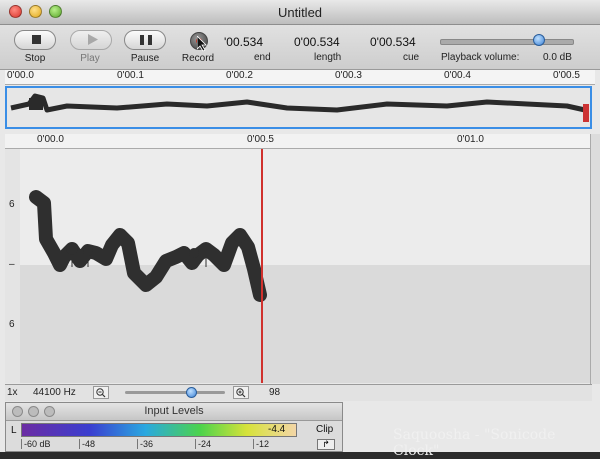 The image size is (600, 459). I want to click on input-levels-titlebar: Input Levels, so click(174, 412).